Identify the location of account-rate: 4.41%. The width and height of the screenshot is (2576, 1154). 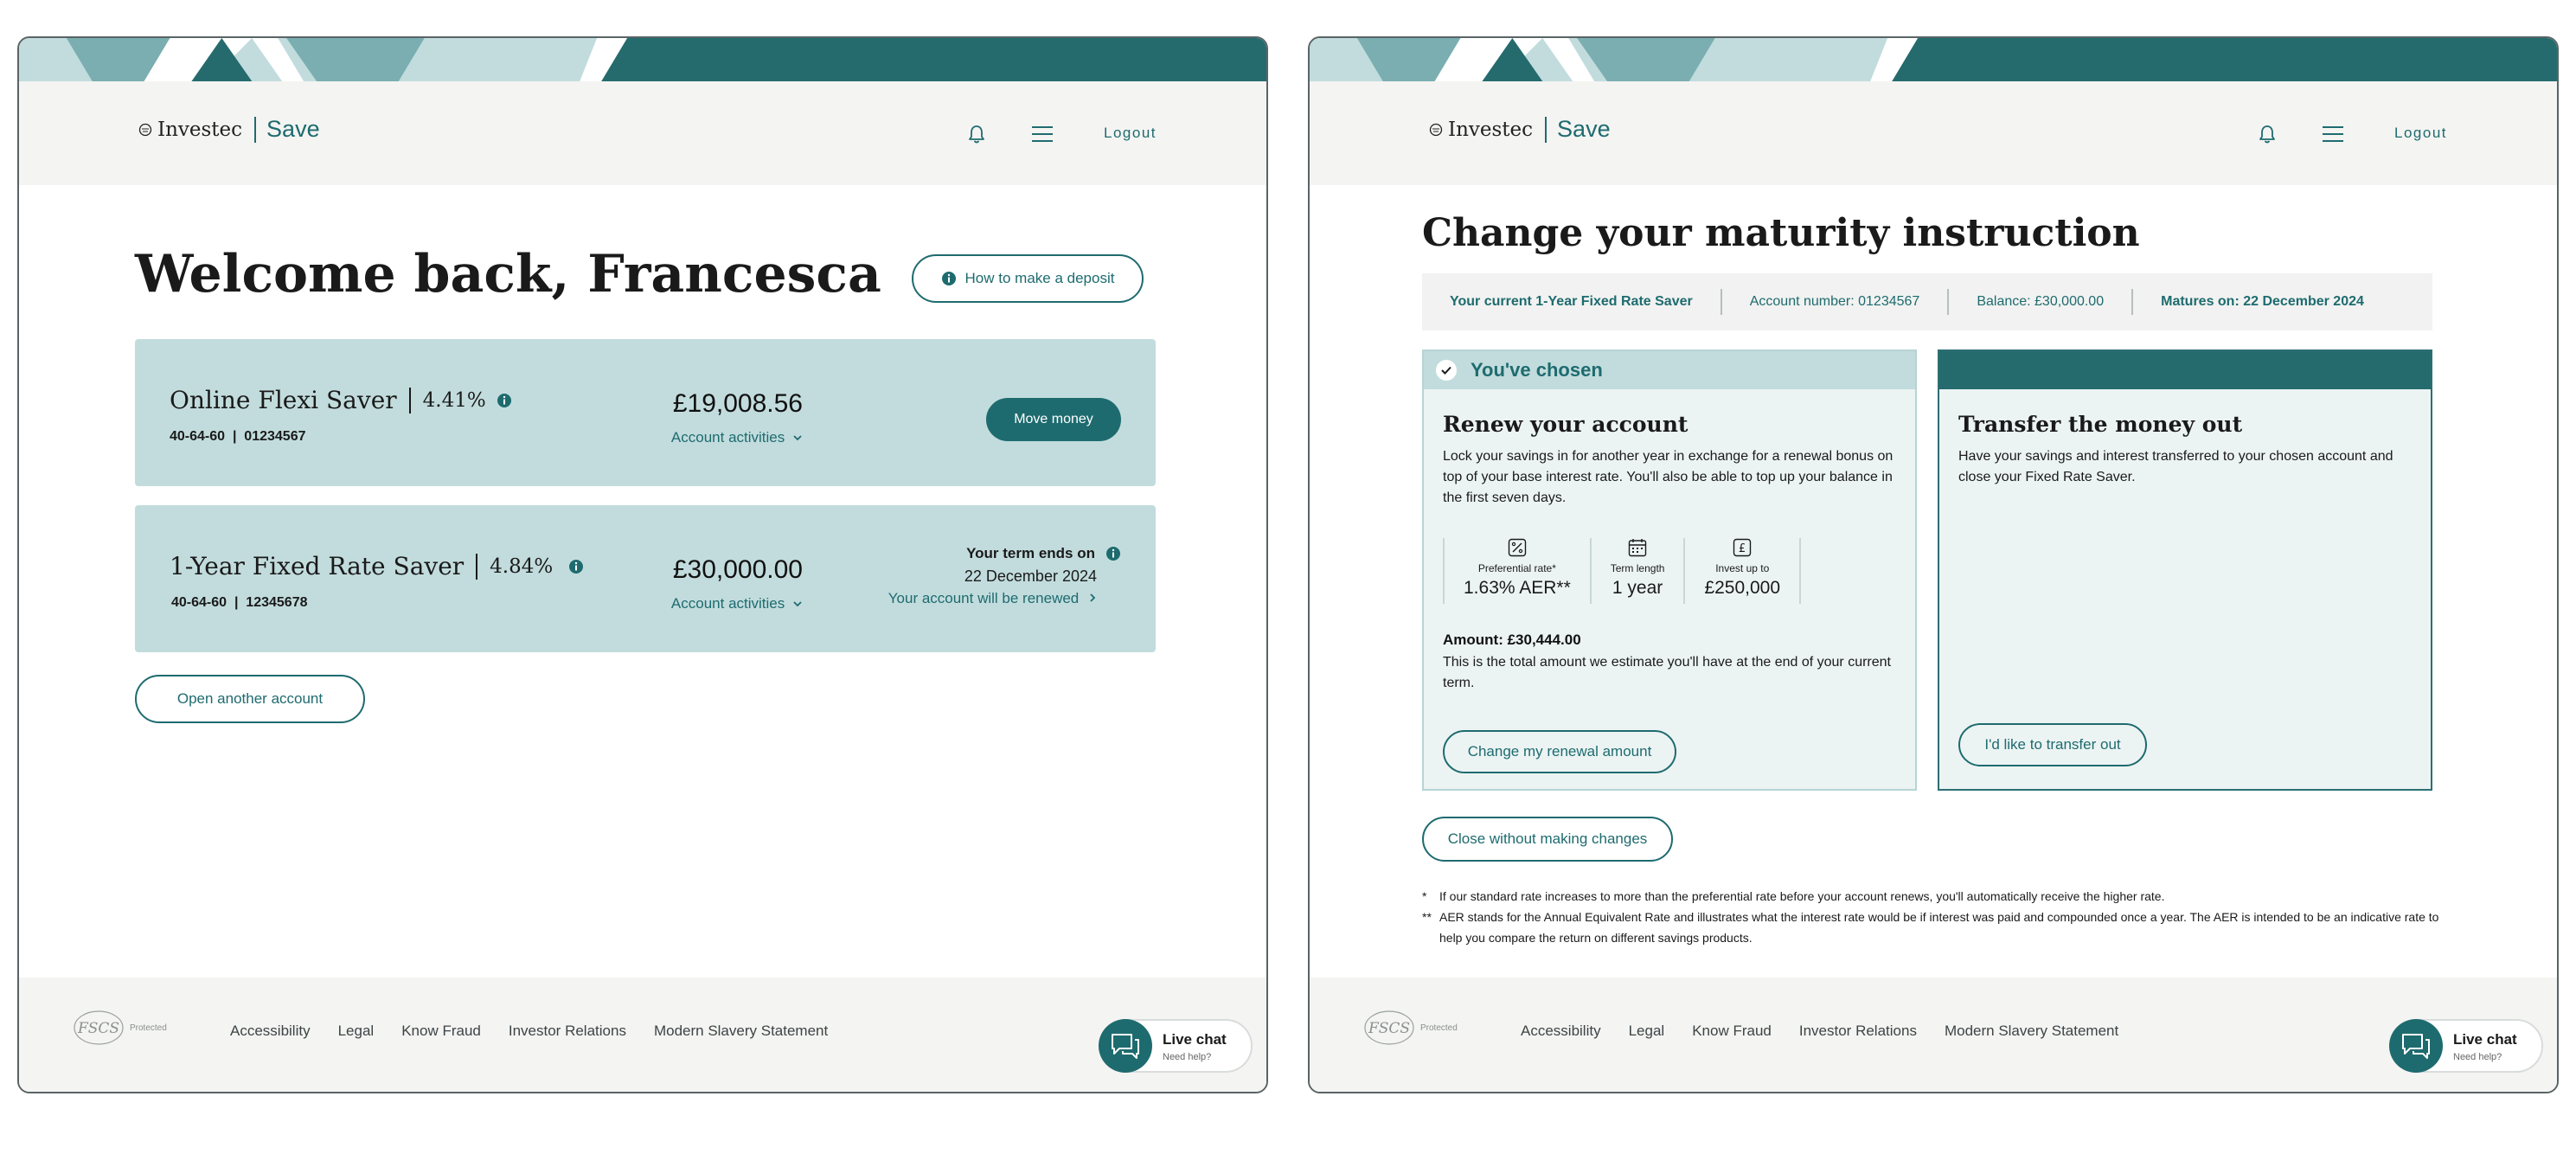
(454, 400).